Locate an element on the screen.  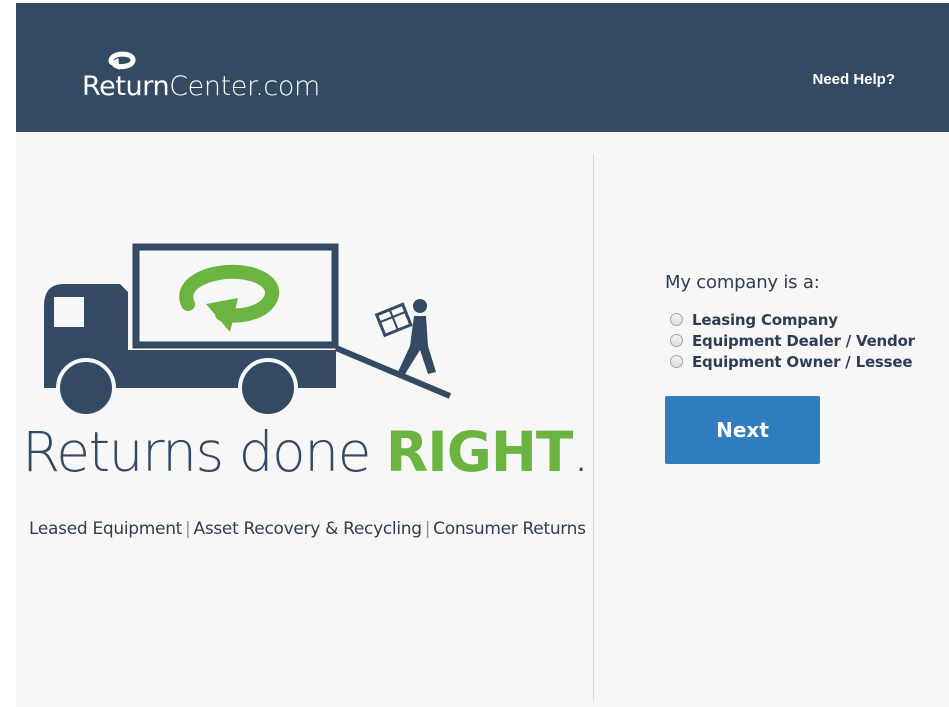
delivery-truck-illustration is located at coordinates (248, 330).